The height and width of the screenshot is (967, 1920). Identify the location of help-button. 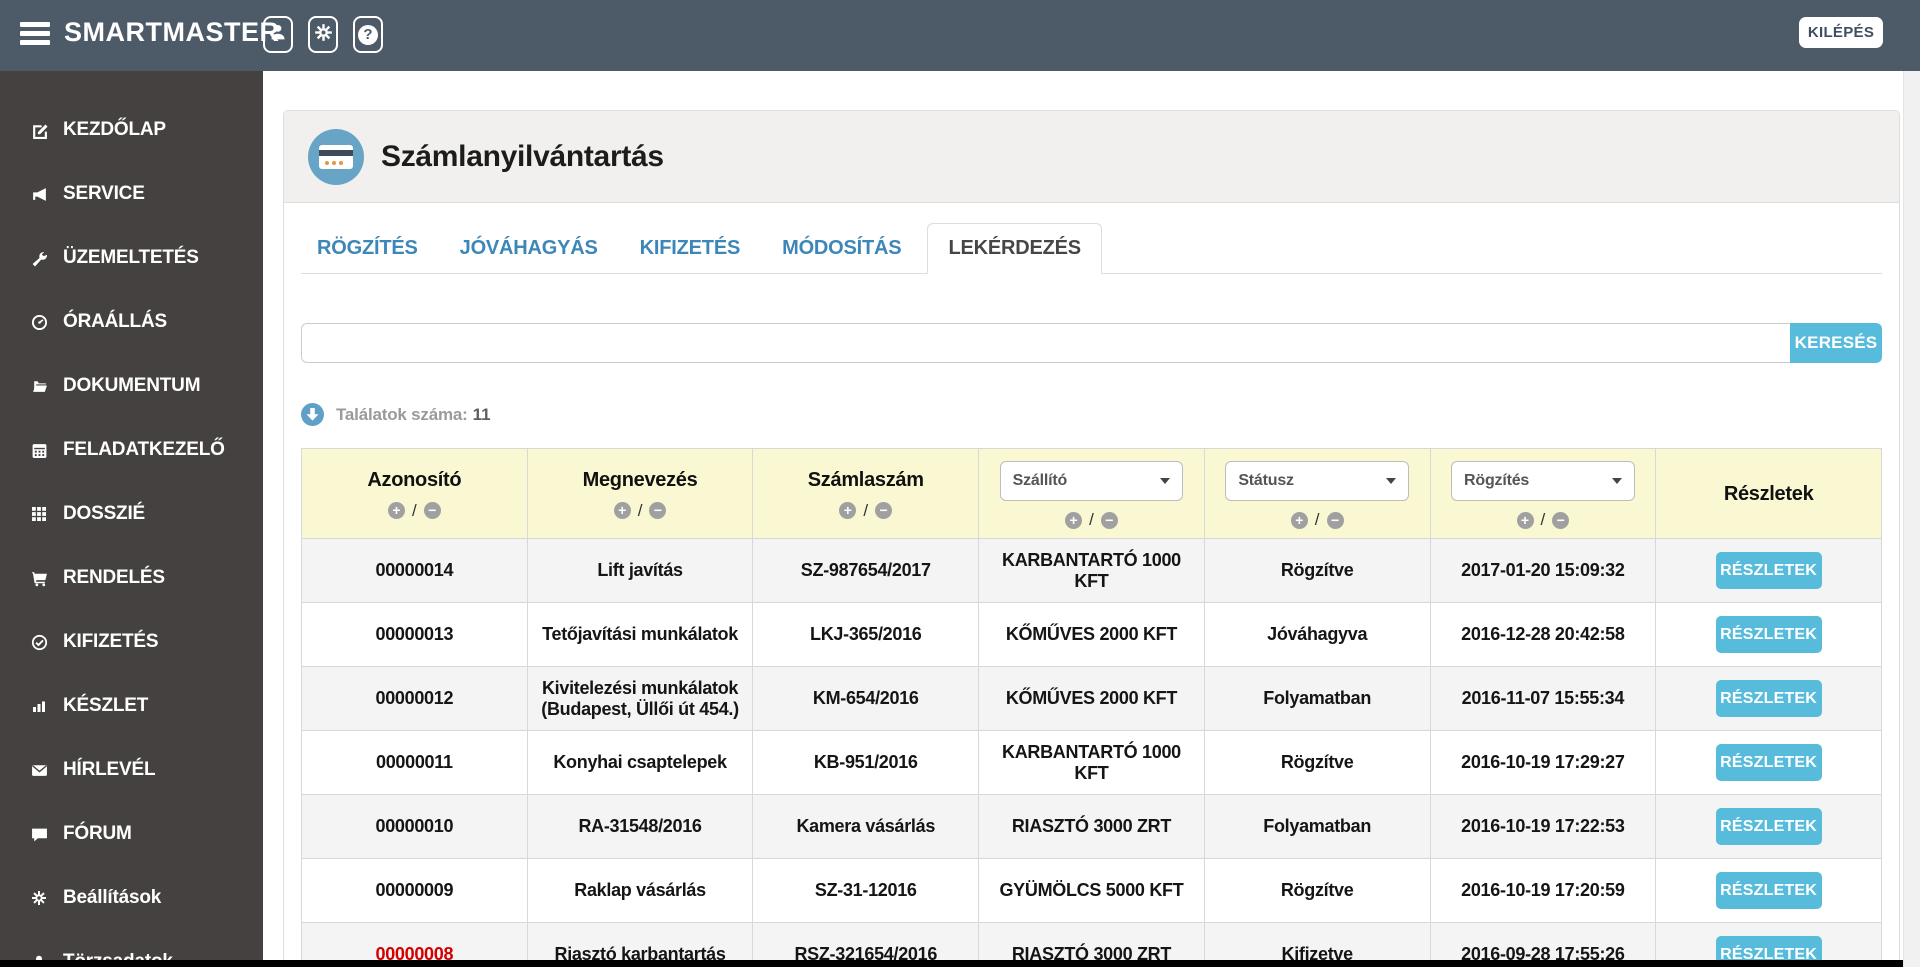
(368, 34).